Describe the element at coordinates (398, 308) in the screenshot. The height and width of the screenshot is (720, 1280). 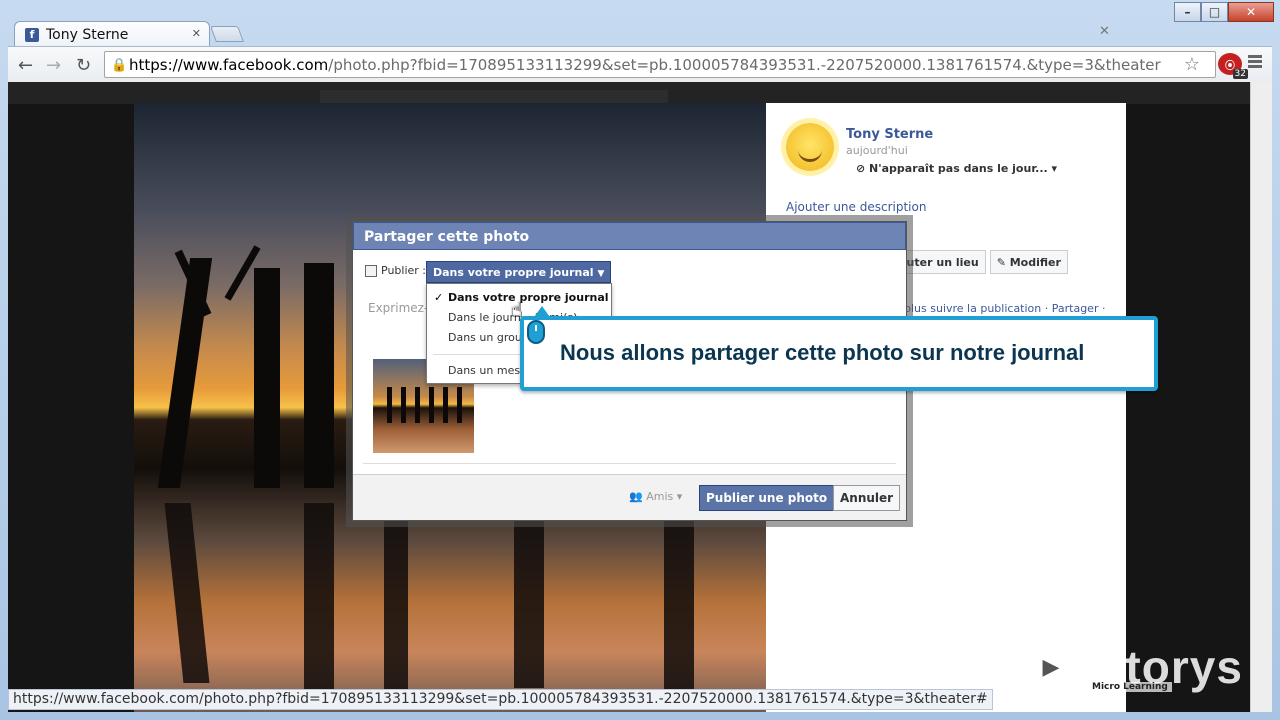
I see `message-input: Exprimez-` at that location.